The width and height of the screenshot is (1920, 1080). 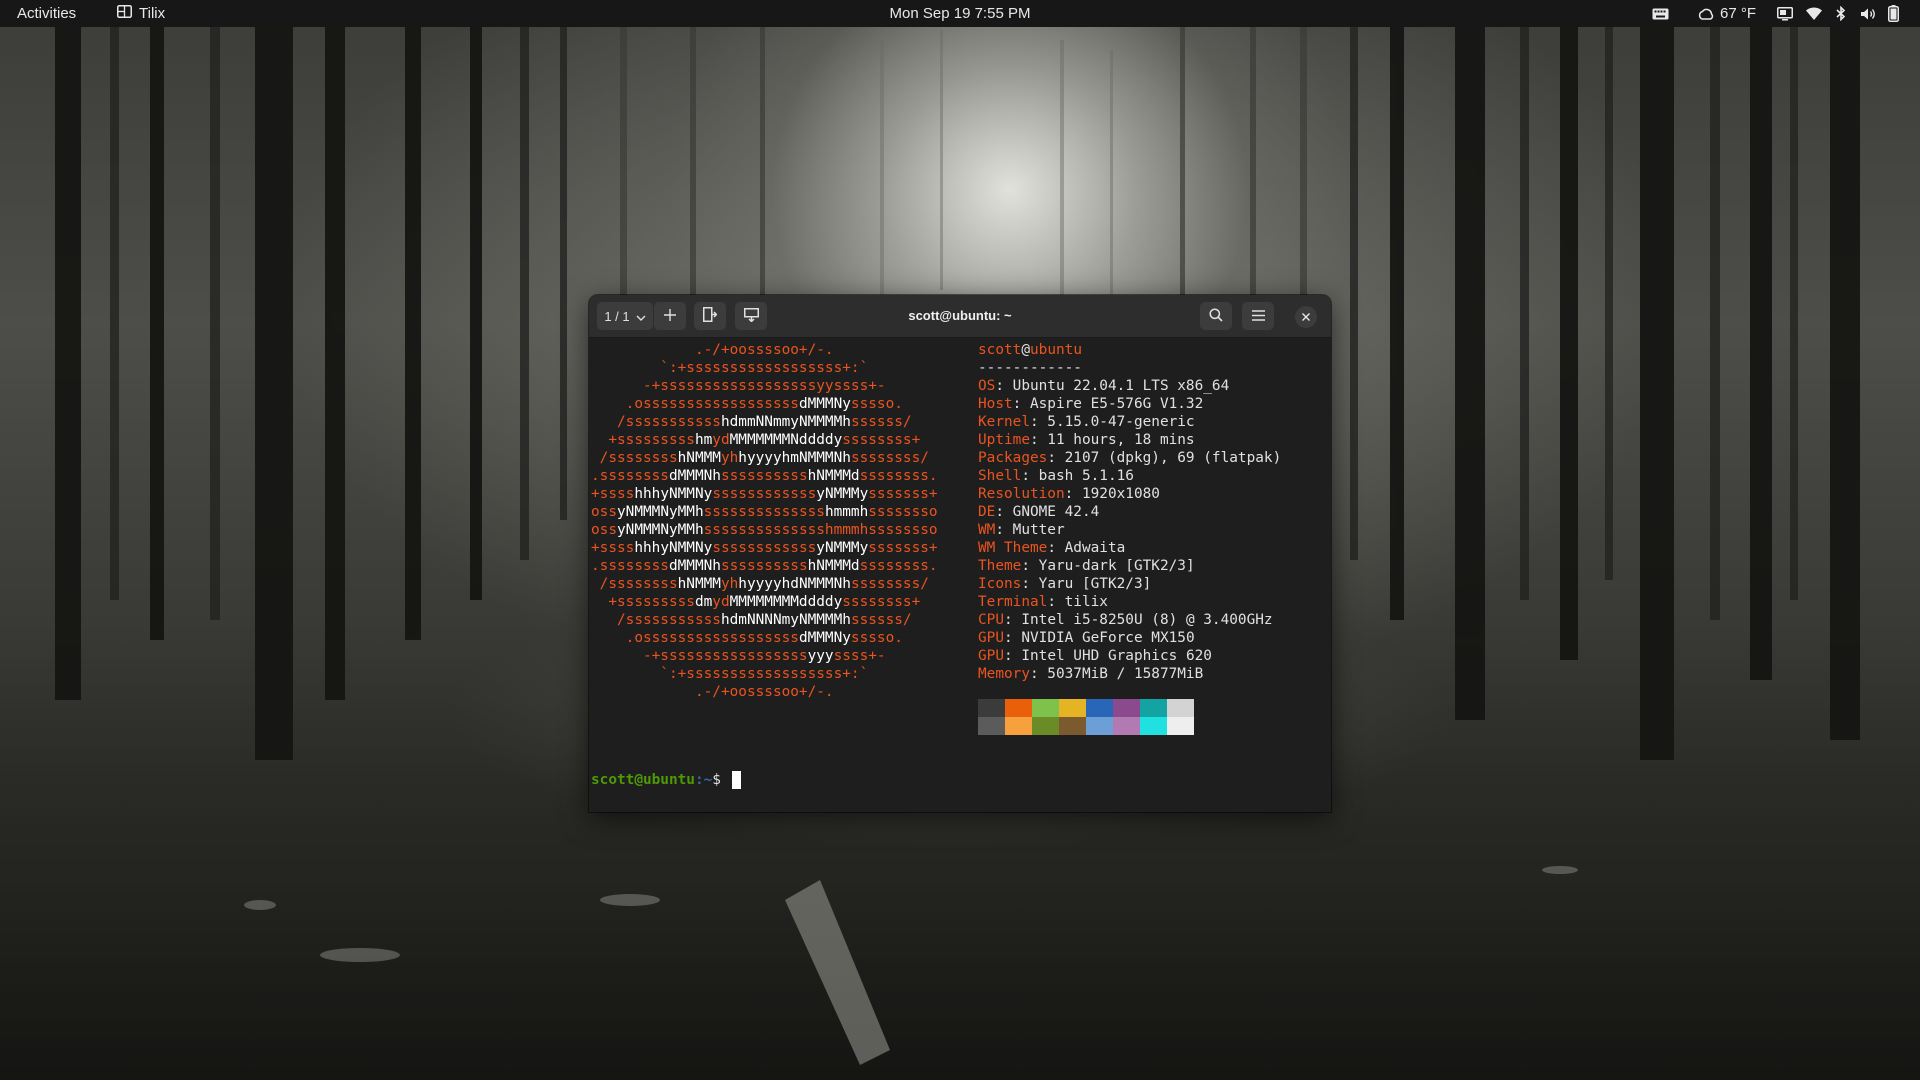 I want to click on logo-segment: dm, so click(x=703, y=602).